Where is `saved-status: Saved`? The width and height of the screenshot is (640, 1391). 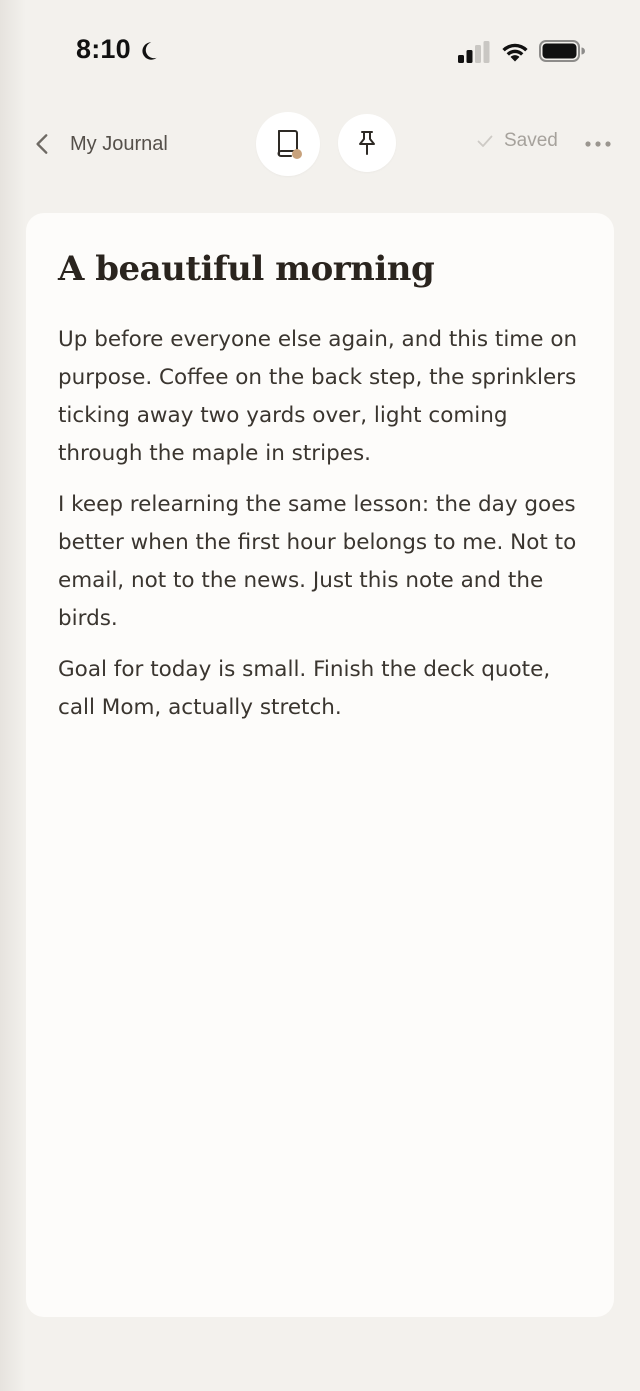 saved-status: Saved is located at coordinates (517, 141).